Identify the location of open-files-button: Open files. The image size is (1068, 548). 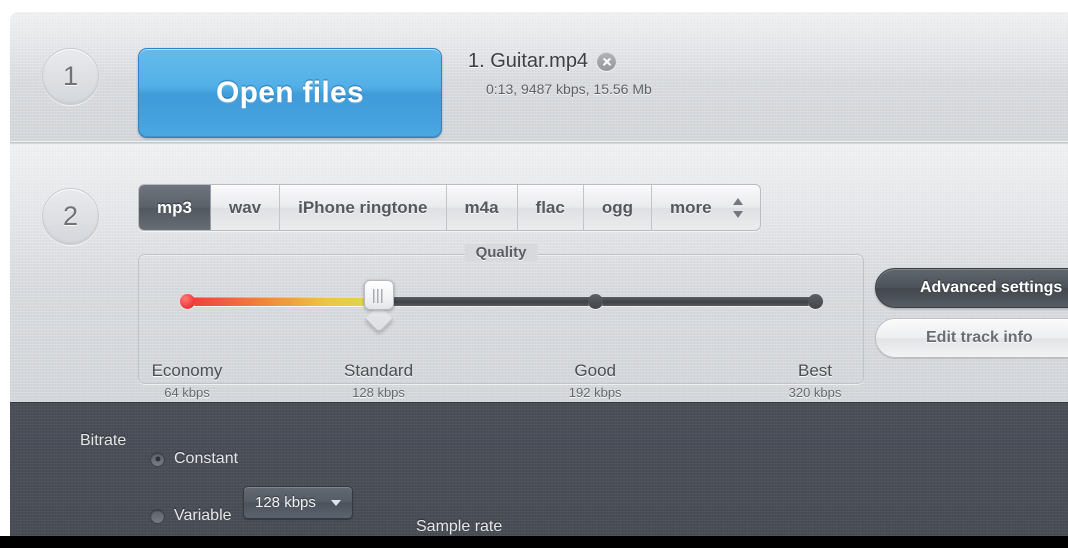
(290, 93).